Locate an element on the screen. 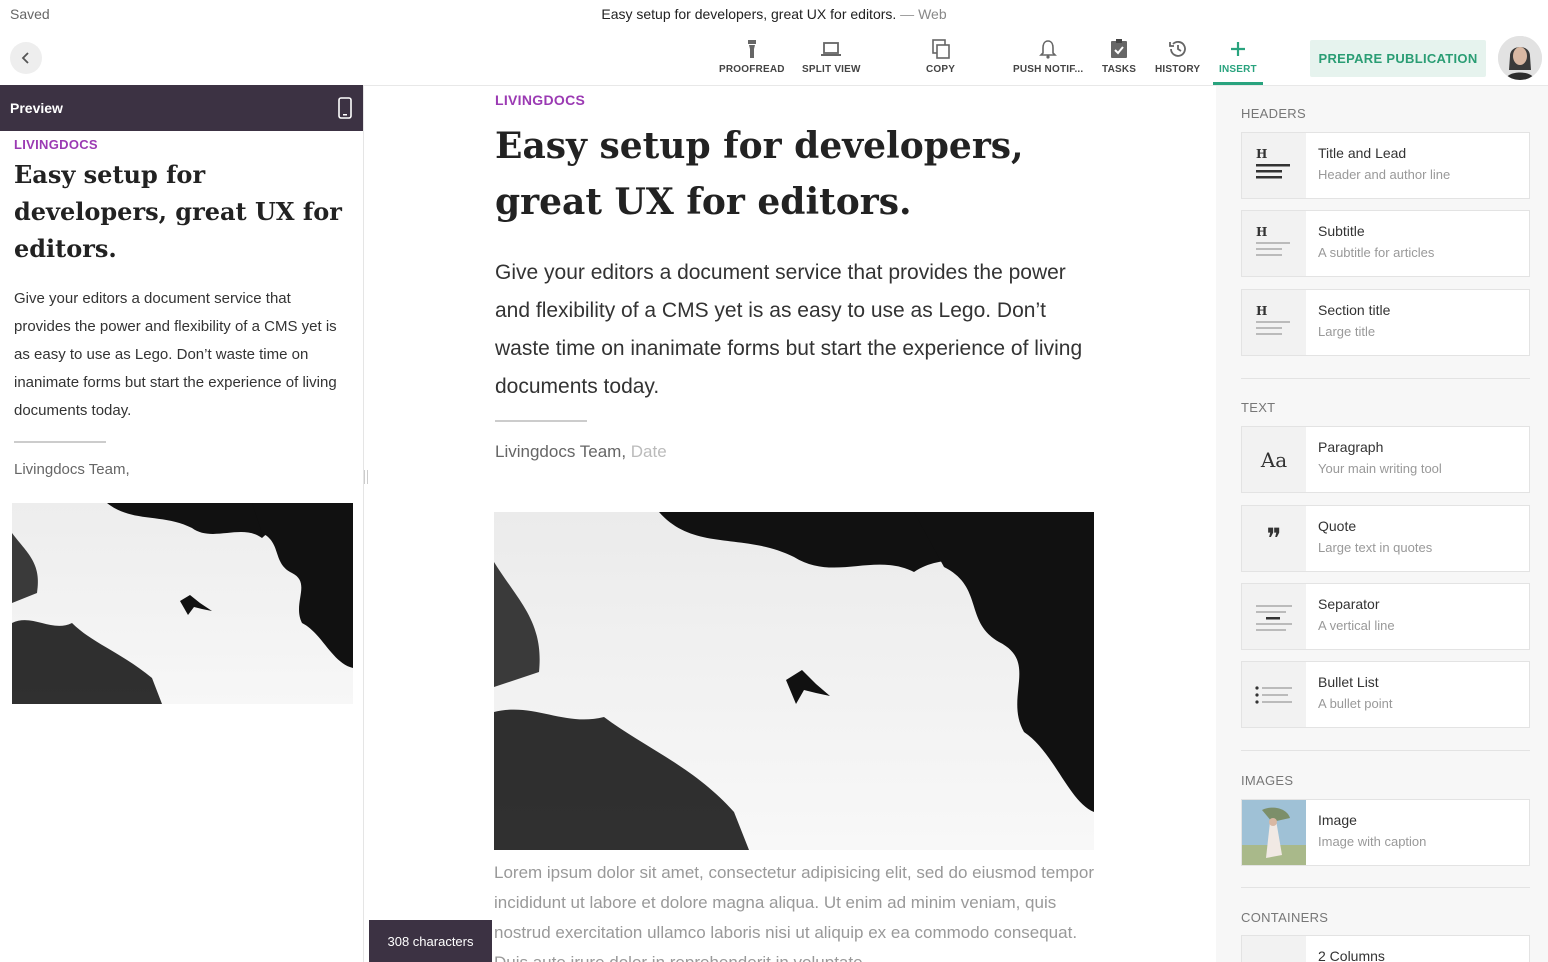 The width and height of the screenshot is (1548, 962). tool-insert: INSERT is located at coordinates (1238, 61).